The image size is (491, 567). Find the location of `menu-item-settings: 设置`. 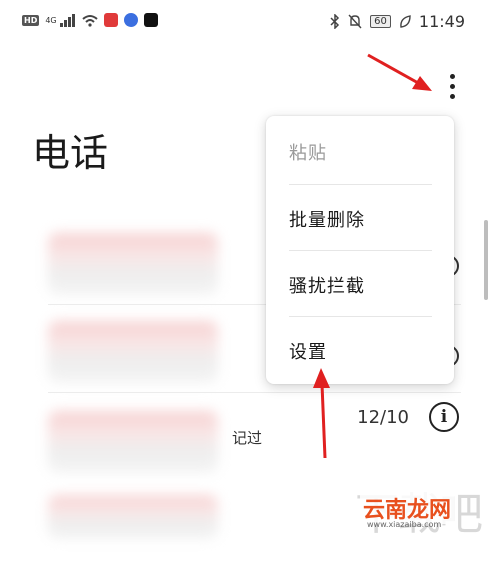

menu-item-settings: 设置 is located at coordinates (360, 351).